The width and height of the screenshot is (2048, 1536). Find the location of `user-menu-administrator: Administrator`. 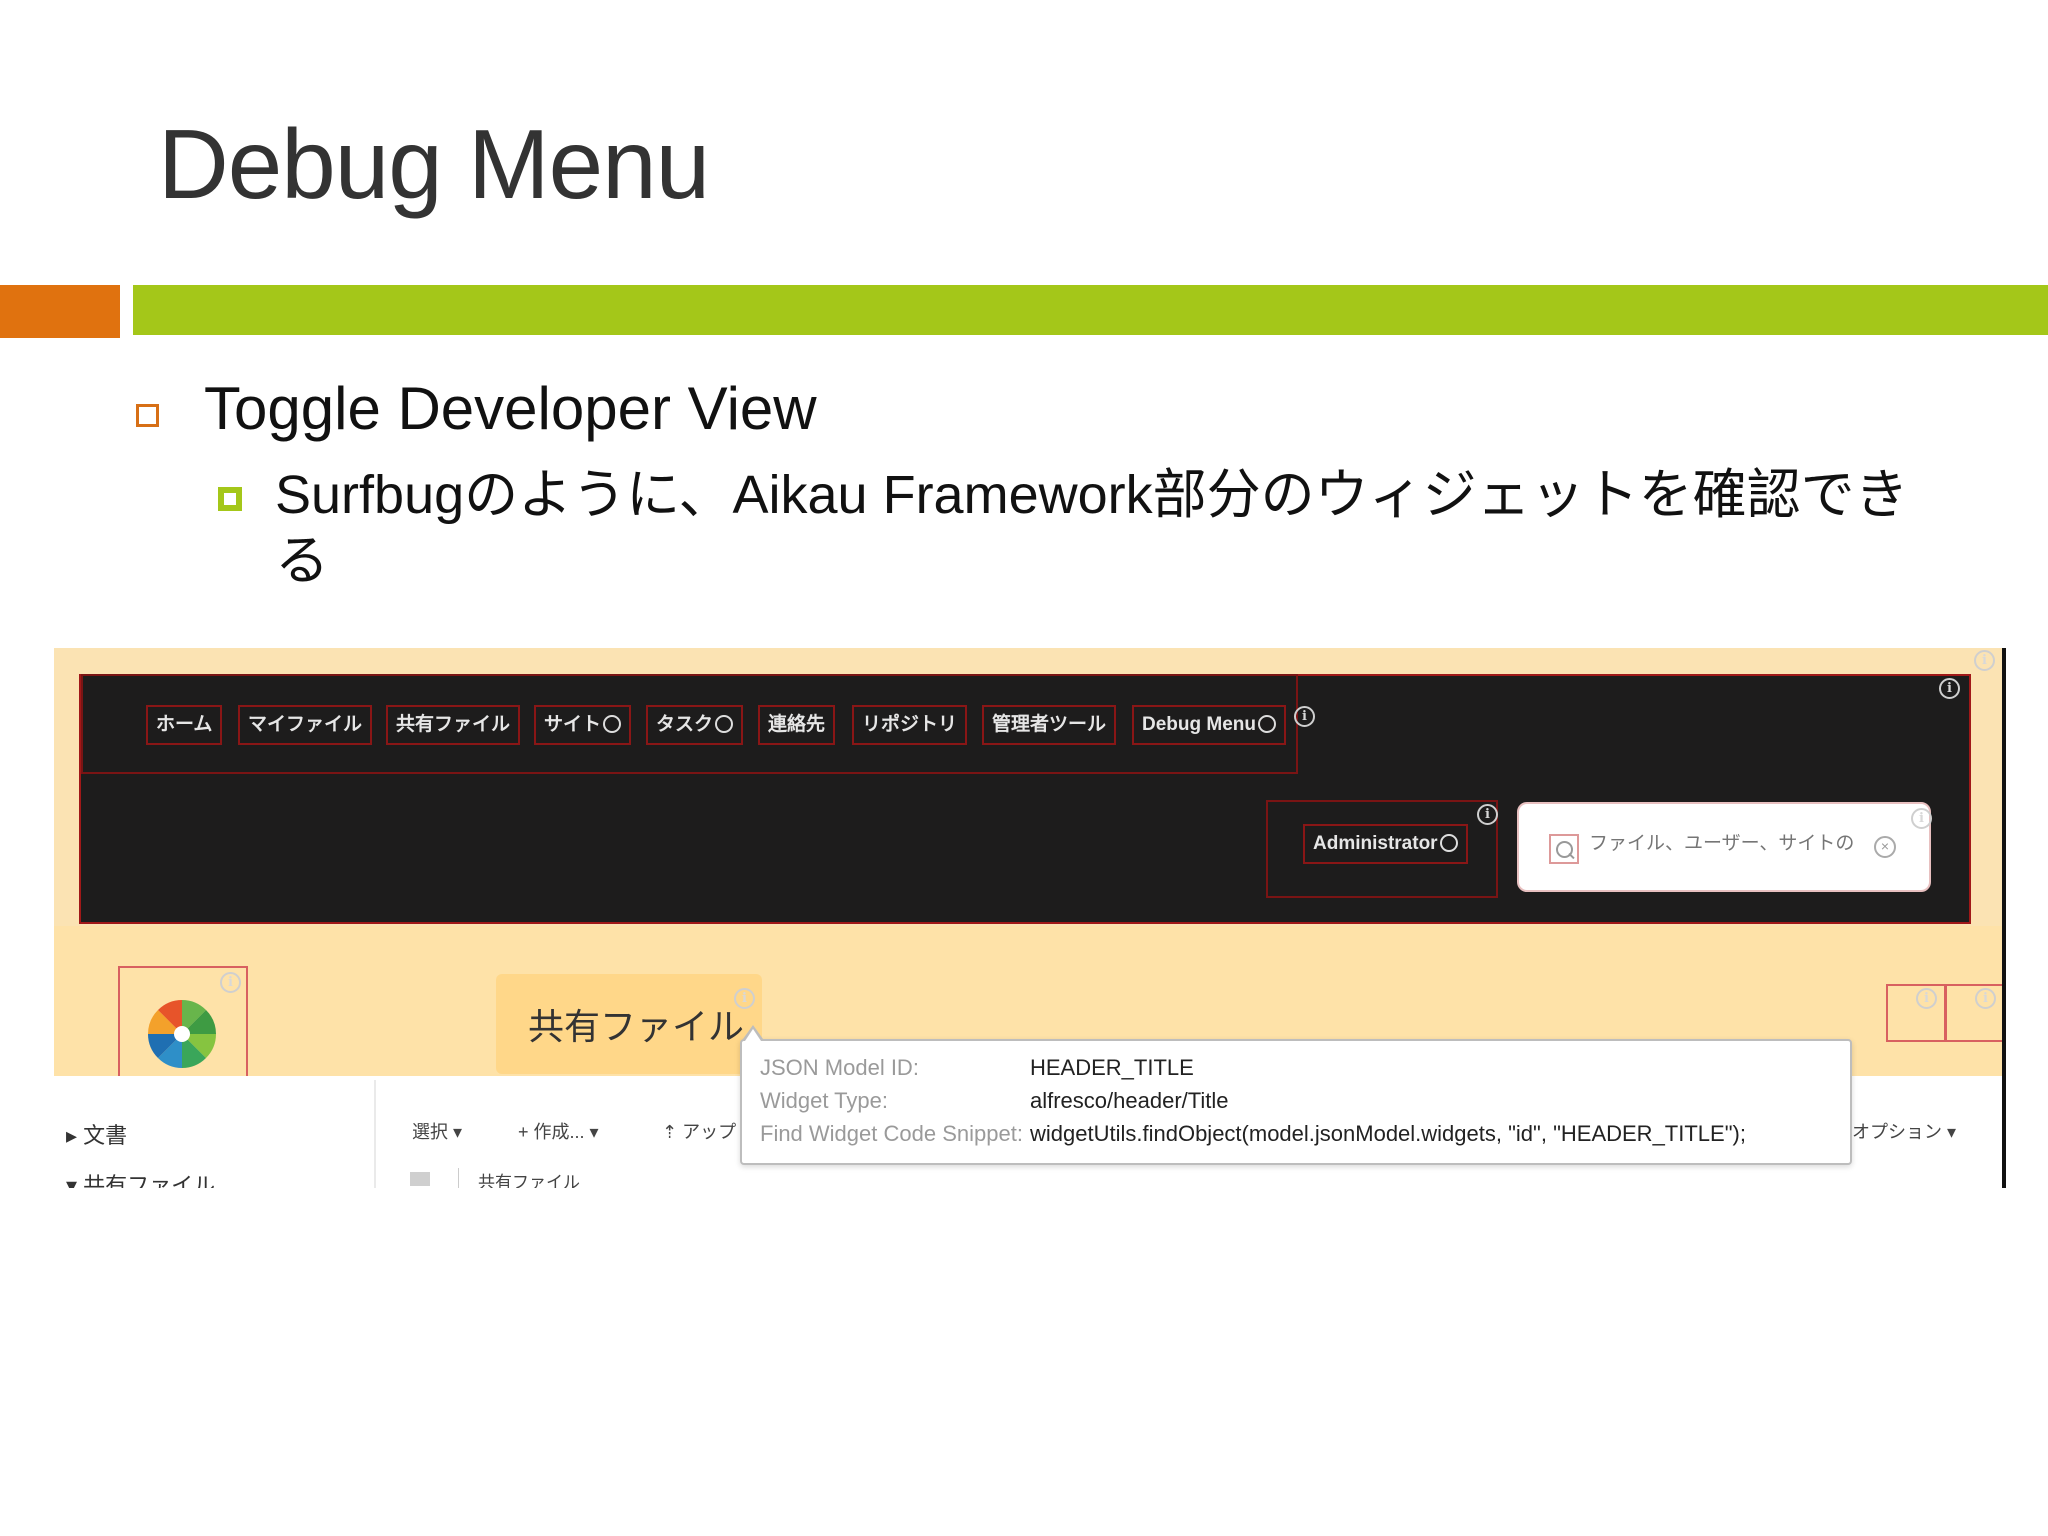

user-menu-administrator: Administrator is located at coordinates (1385, 844).